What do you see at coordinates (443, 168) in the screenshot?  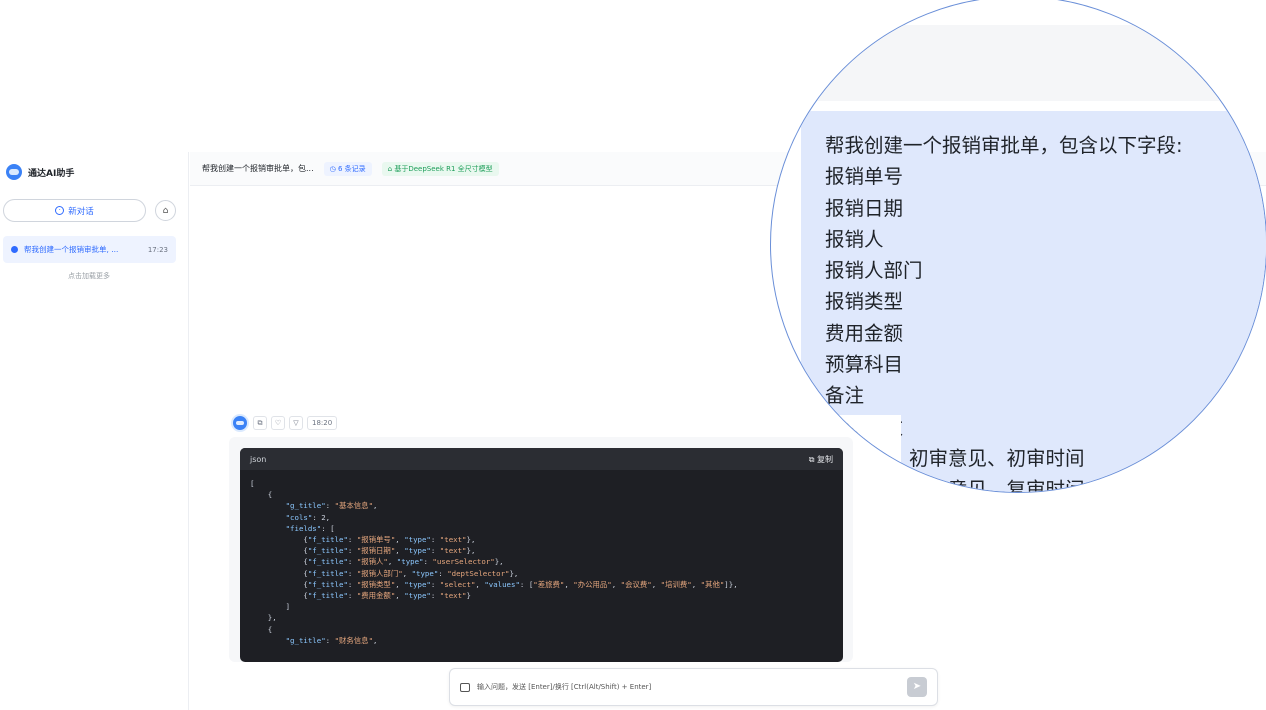 I see `model-badge-label: 基于DeepSeek R1 全尺寸模型` at bounding box center [443, 168].